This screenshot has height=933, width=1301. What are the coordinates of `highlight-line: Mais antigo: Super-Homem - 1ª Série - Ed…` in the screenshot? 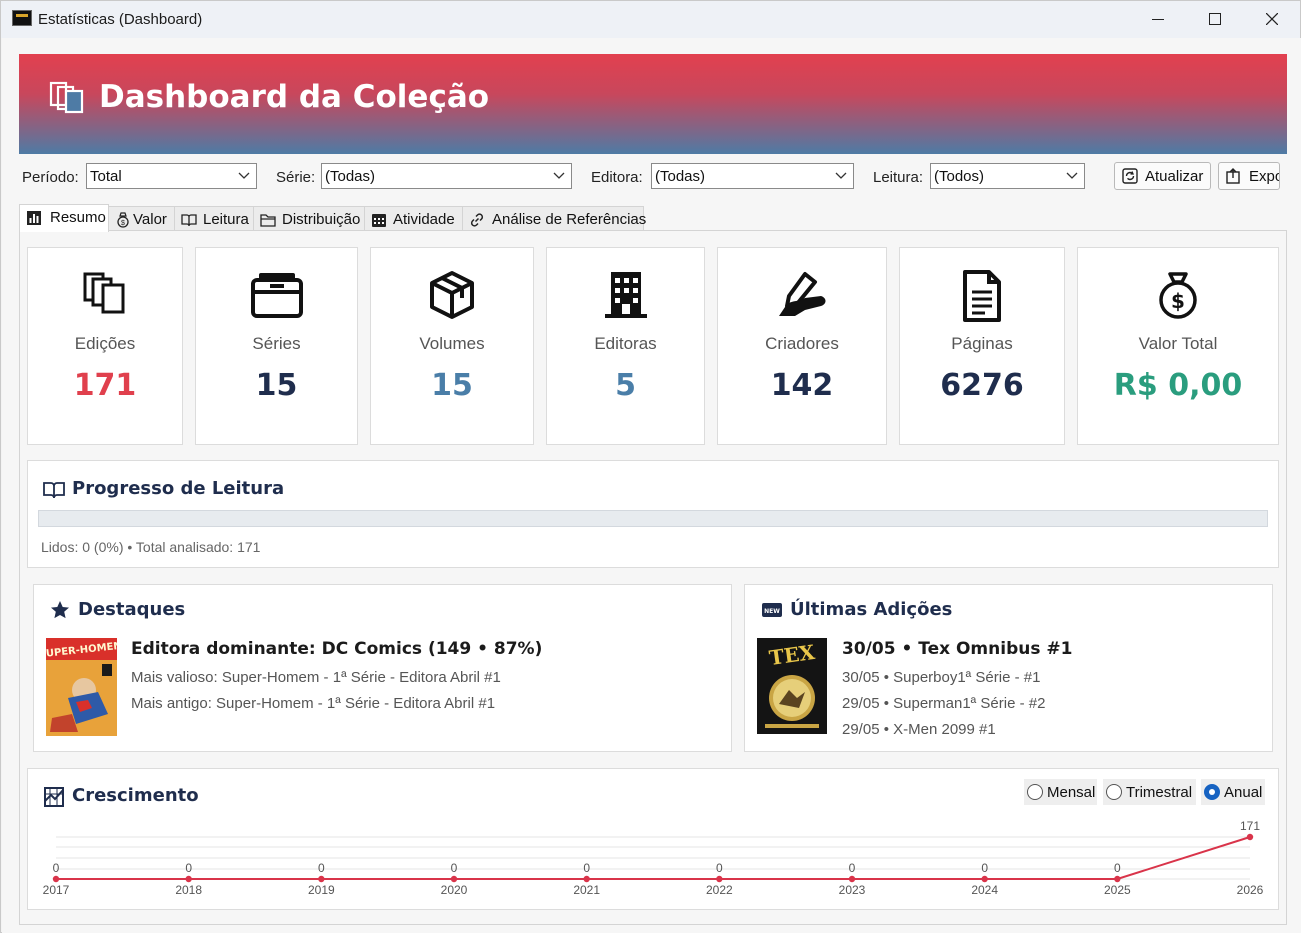 It's located at (313, 703).